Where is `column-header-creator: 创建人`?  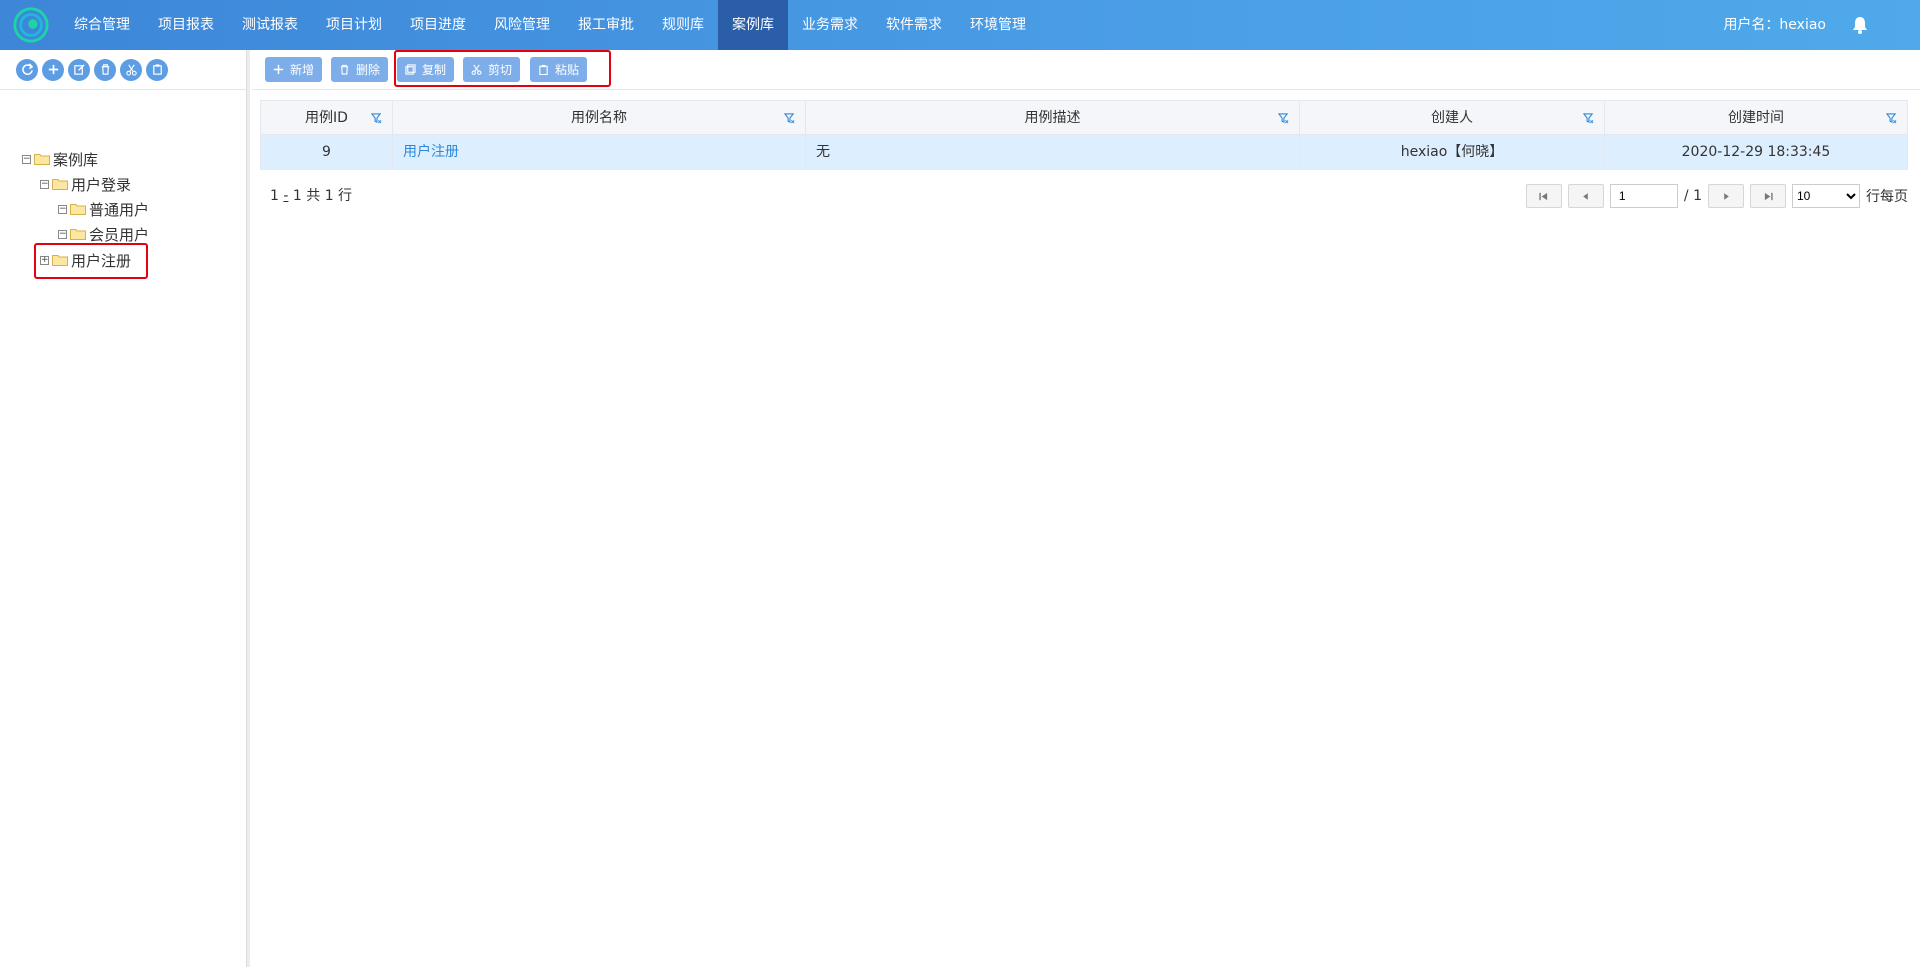 column-header-creator: 创建人 is located at coordinates (1452, 118).